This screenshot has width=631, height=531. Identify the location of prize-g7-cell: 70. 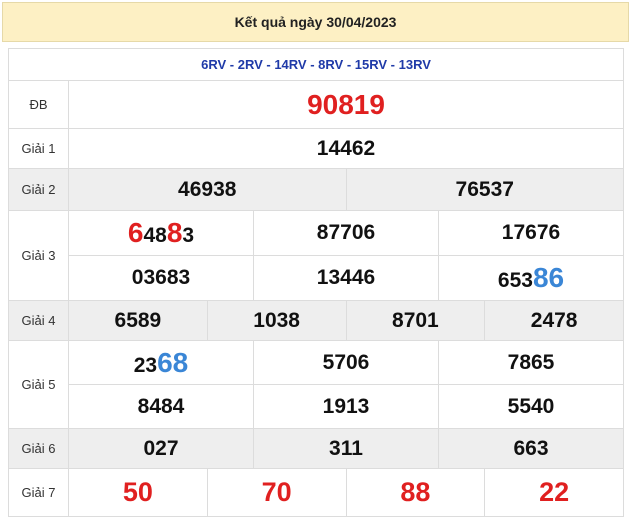
(276, 492).